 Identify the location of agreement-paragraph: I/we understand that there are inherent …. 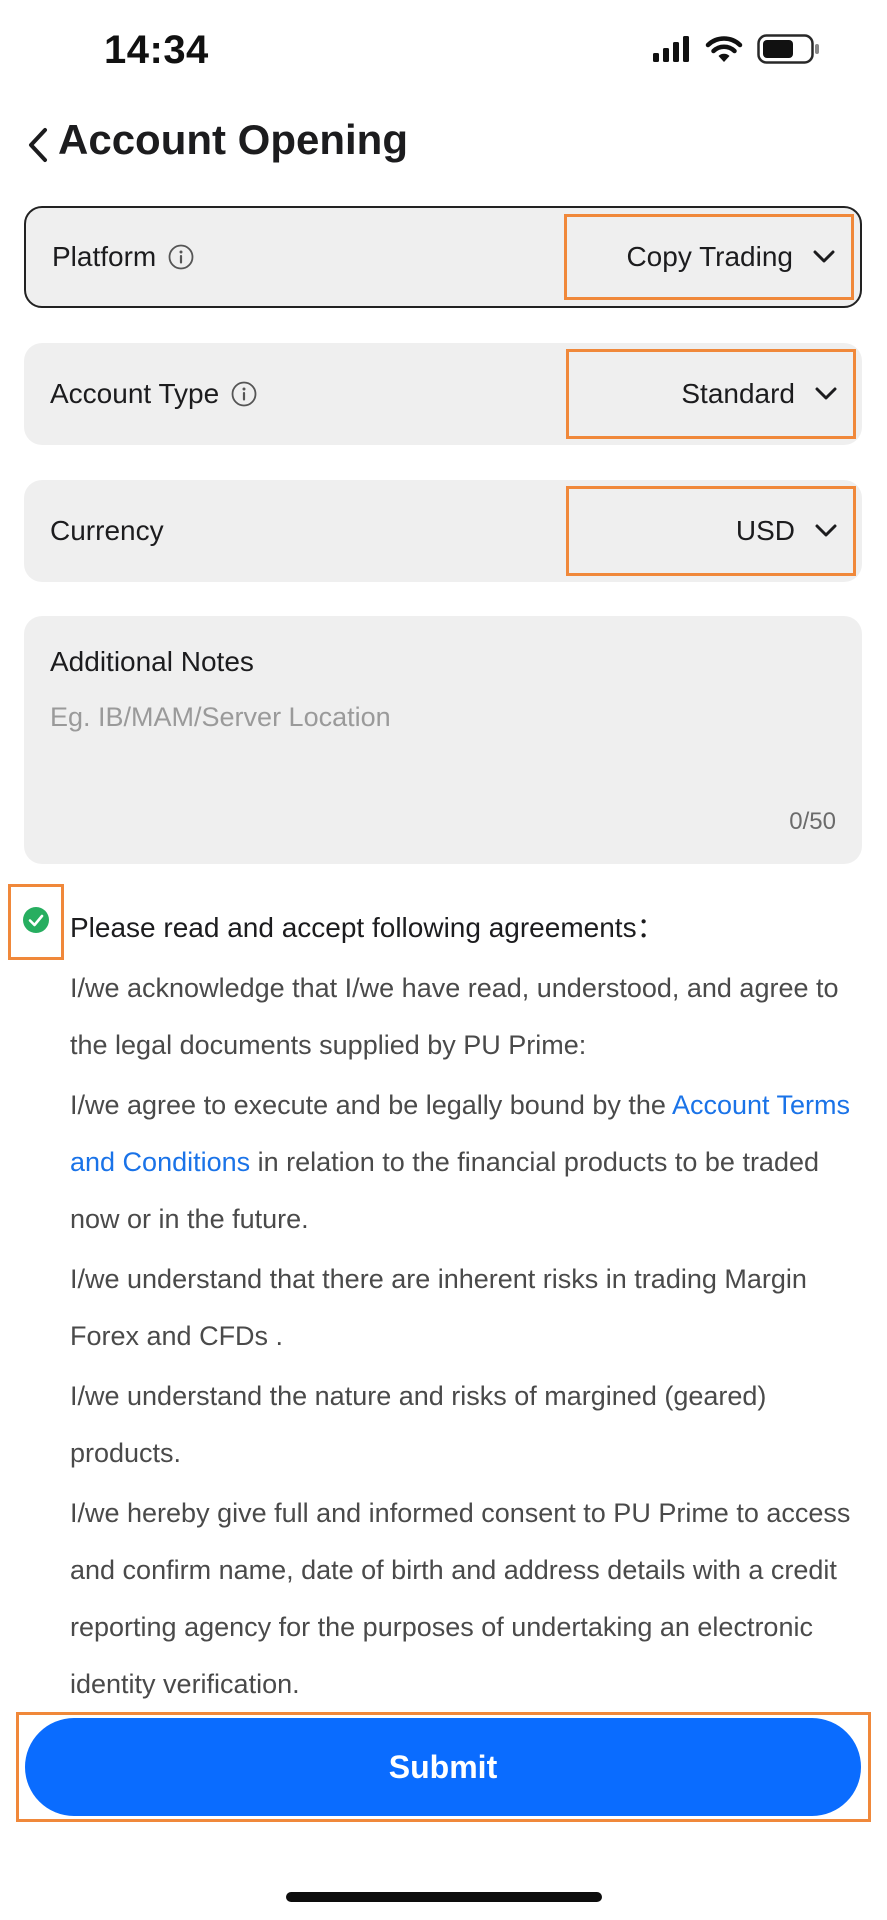
(438, 1307).